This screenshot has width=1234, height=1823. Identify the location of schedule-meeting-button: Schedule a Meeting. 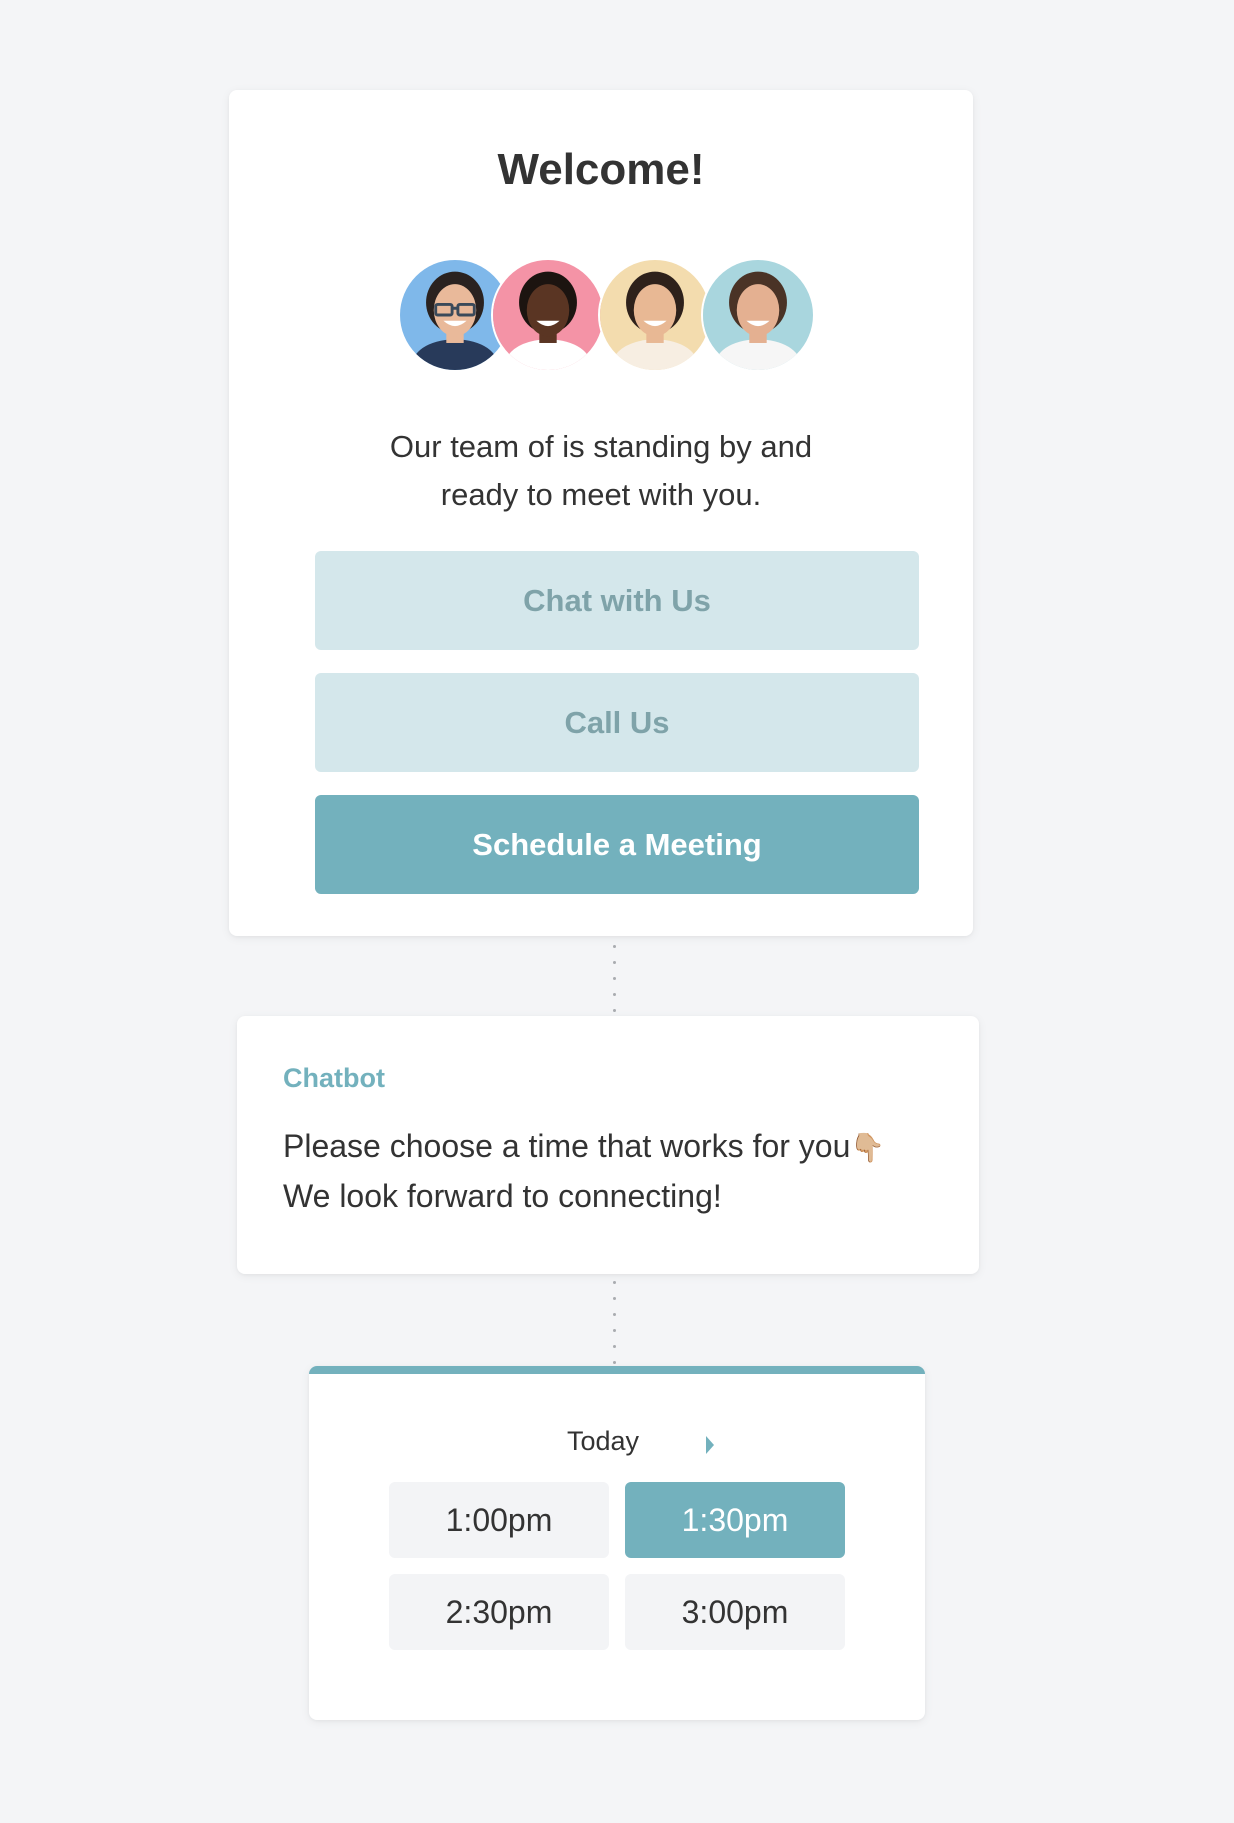
(617, 844).